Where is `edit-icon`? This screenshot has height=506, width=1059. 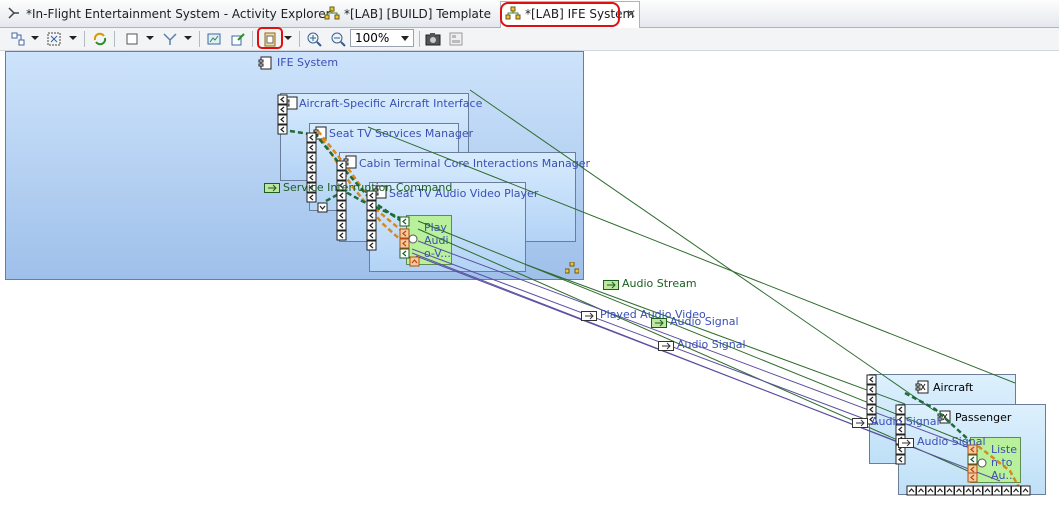 edit-icon is located at coordinates (238, 39).